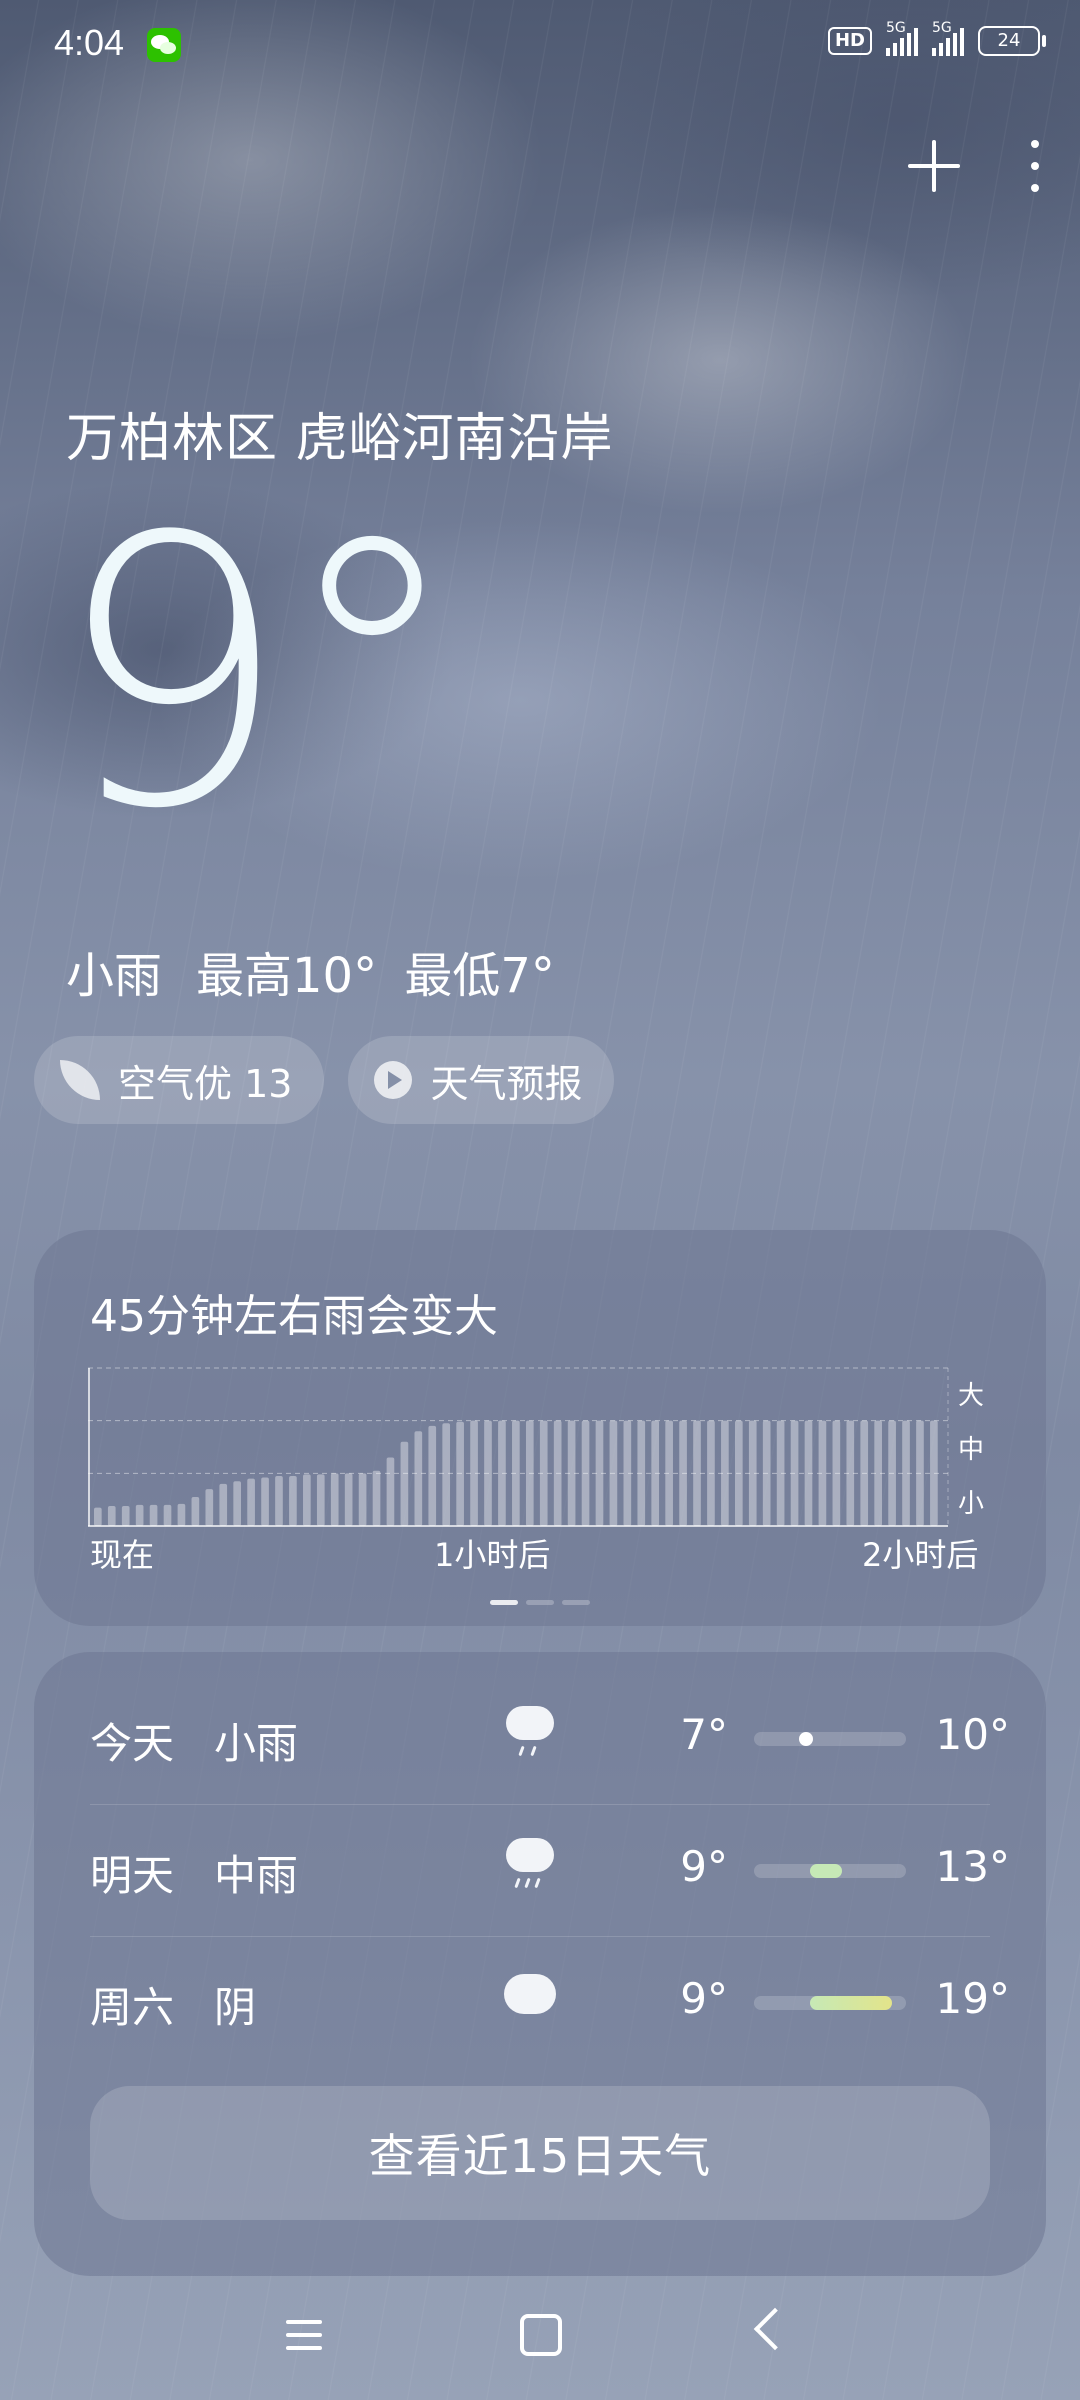 The height and width of the screenshot is (2400, 1080). Describe the element at coordinates (972, 1734) in the screenshot. I see `forecast-high: 10°` at that location.